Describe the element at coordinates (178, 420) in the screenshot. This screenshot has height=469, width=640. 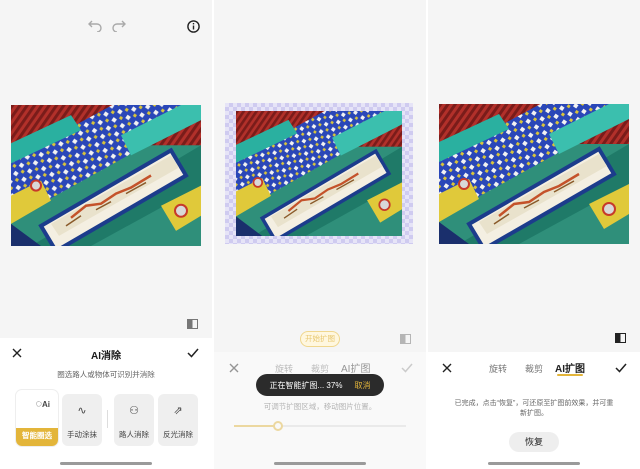
I see `tool-remove-reflection: ⇗ 反光消除` at that location.